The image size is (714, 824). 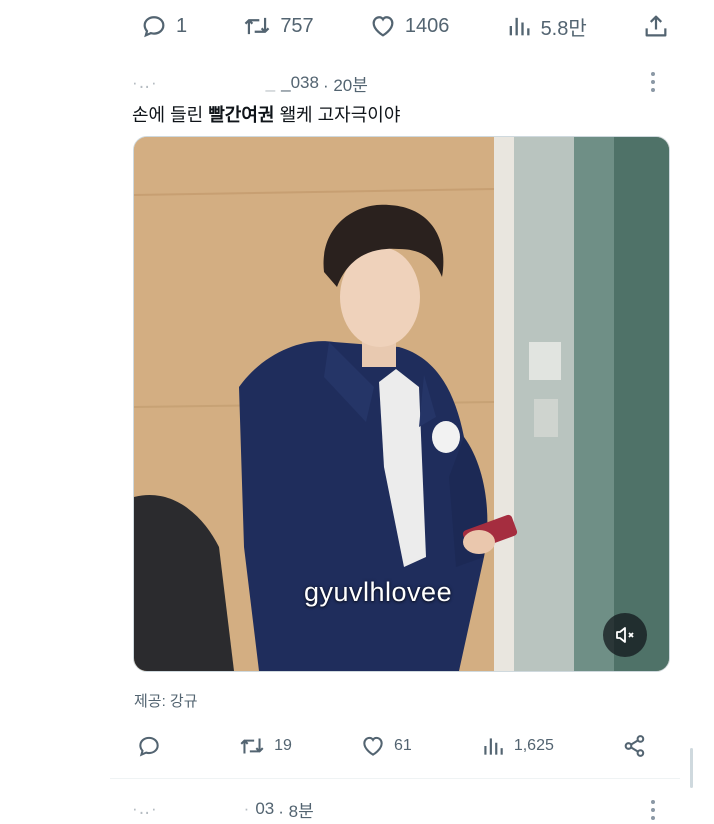 I want to click on video-watermark: gyuvlhlovee, so click(x=378, y=592).